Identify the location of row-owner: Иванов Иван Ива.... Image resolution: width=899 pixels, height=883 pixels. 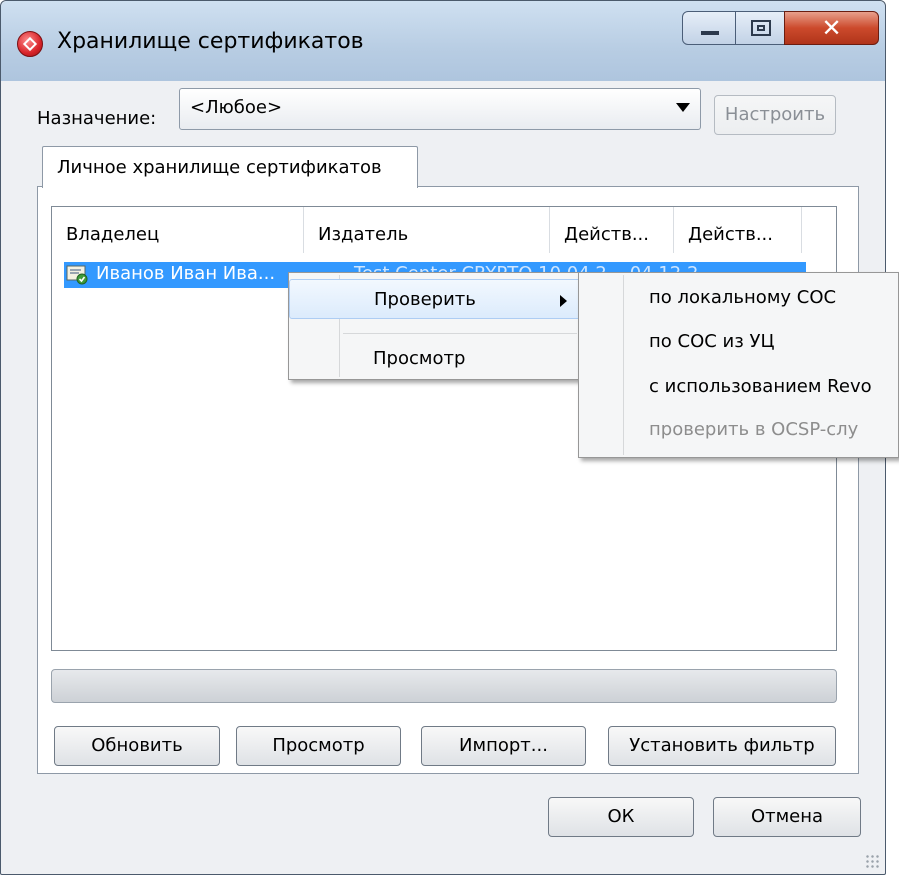
(186, 273).